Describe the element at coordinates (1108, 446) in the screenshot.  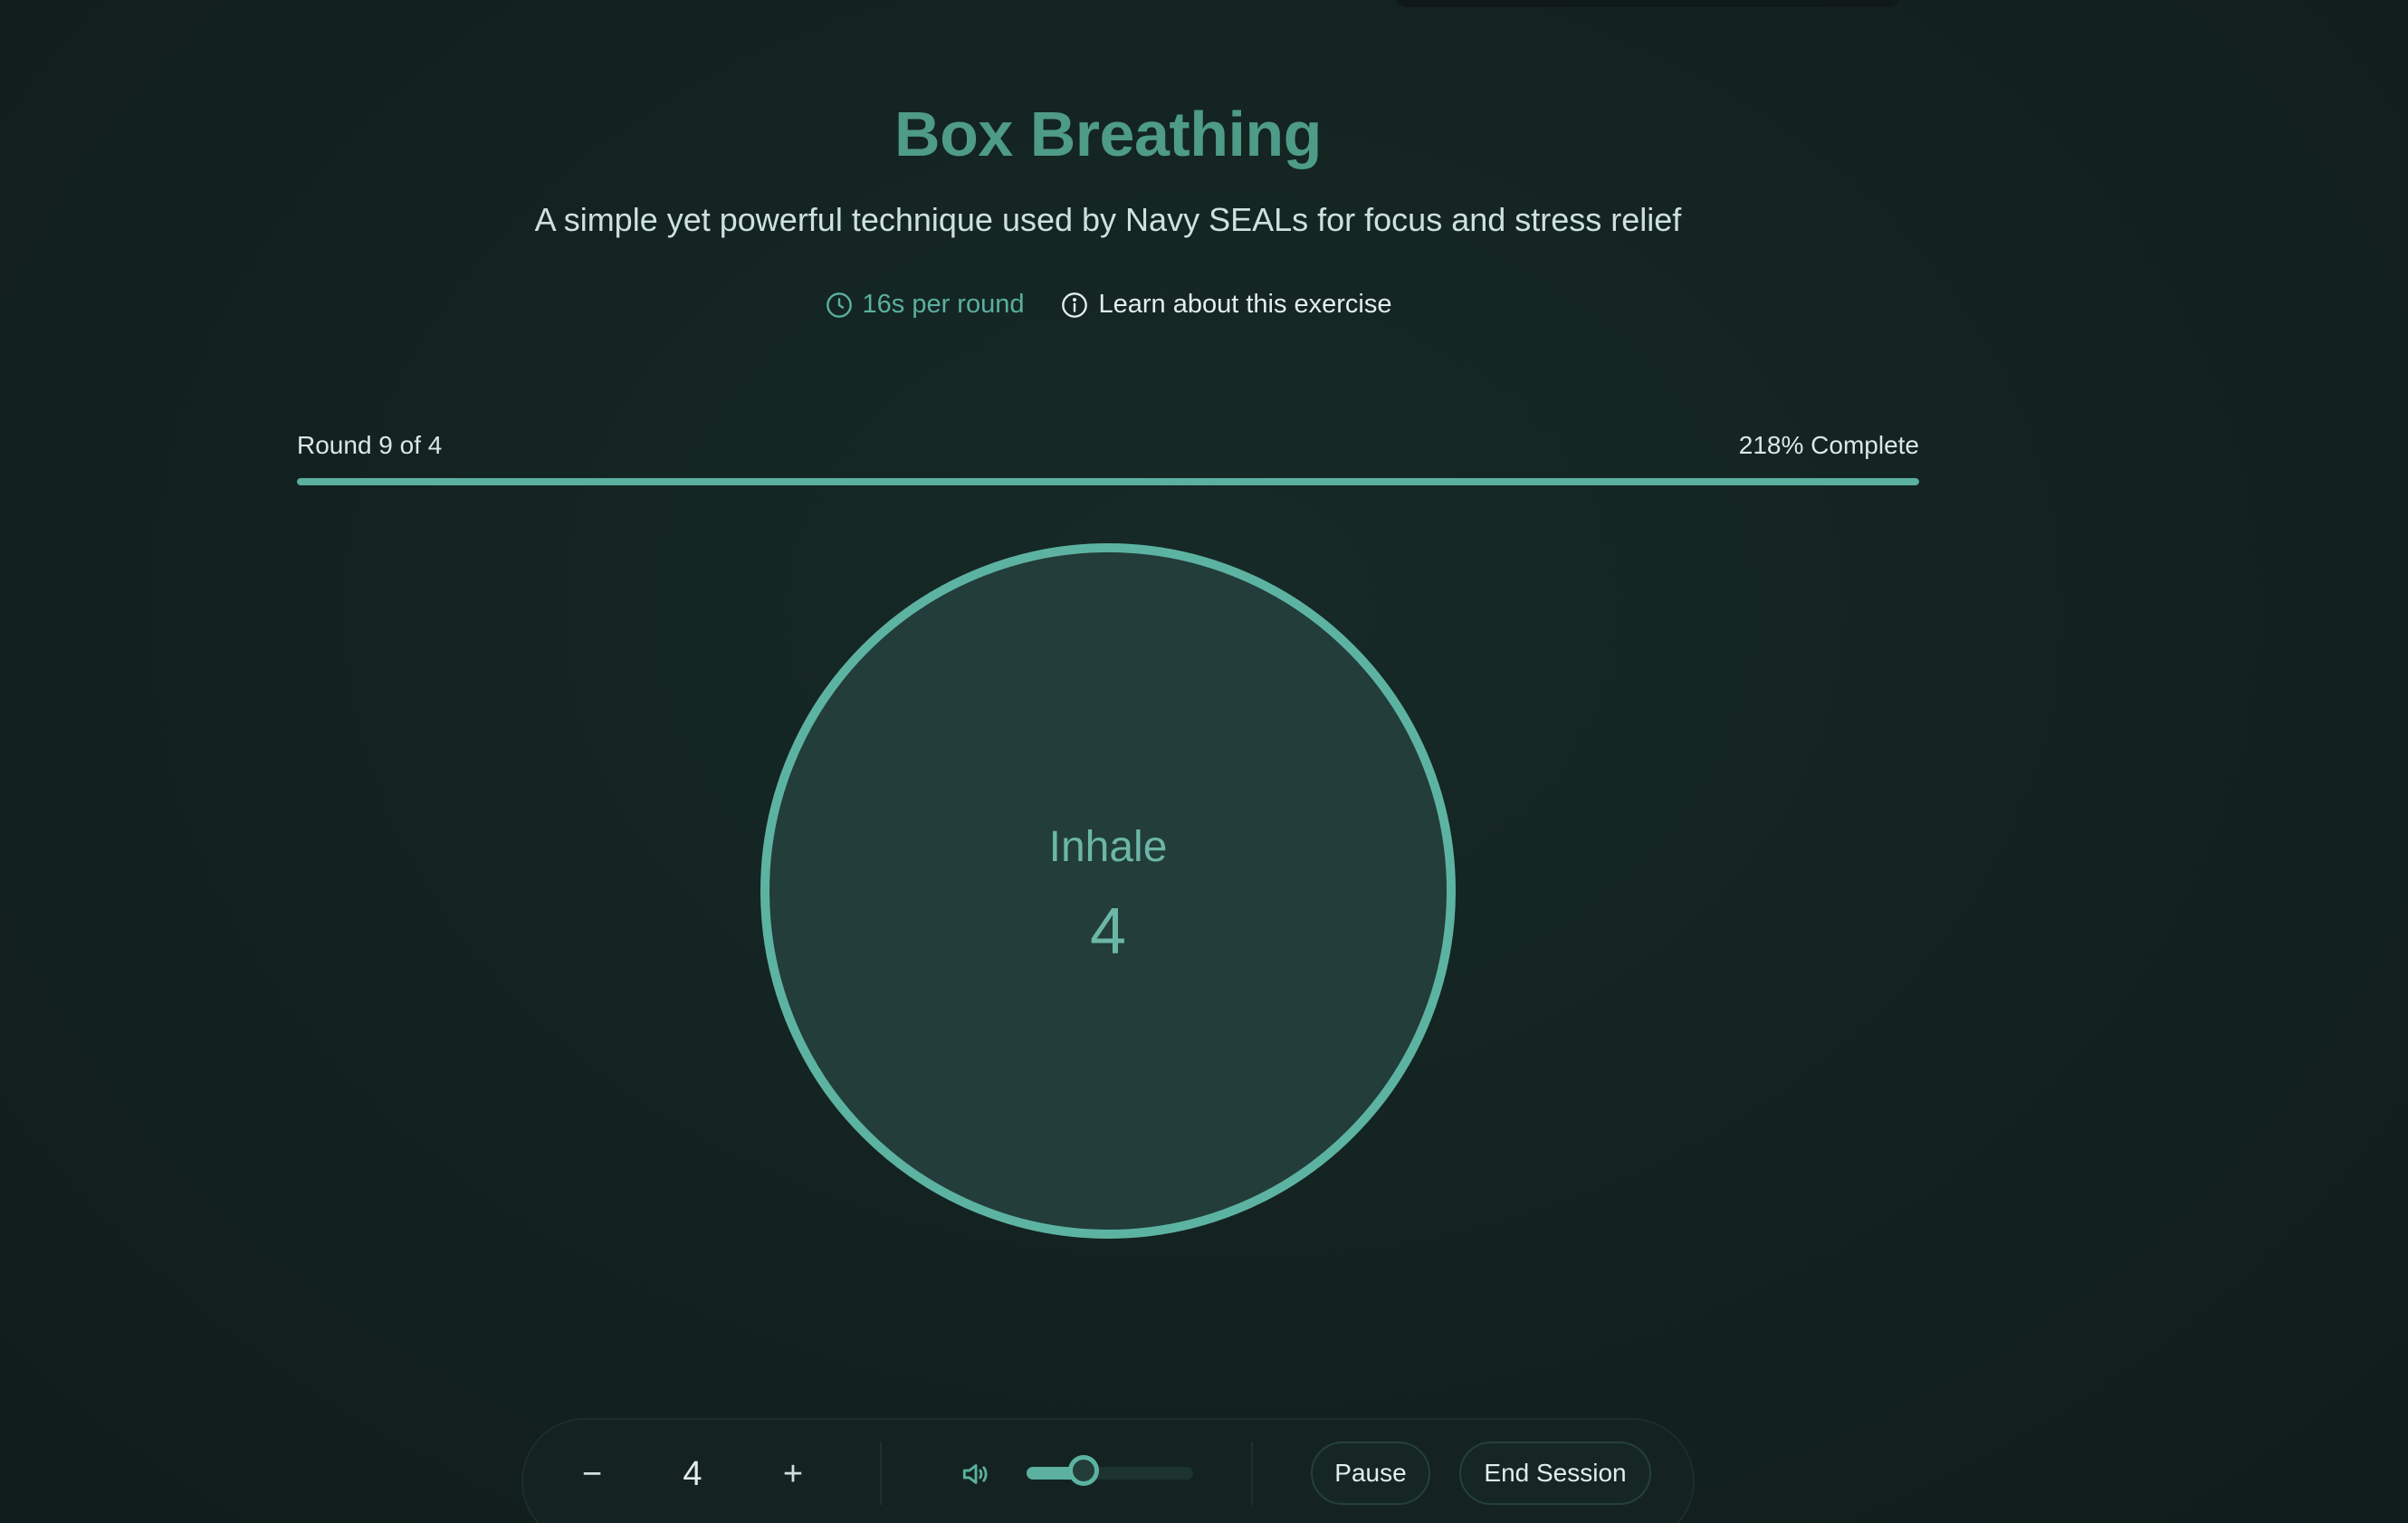
I see `progress-labels: Round 9 of 4 218% Complete` at that location.